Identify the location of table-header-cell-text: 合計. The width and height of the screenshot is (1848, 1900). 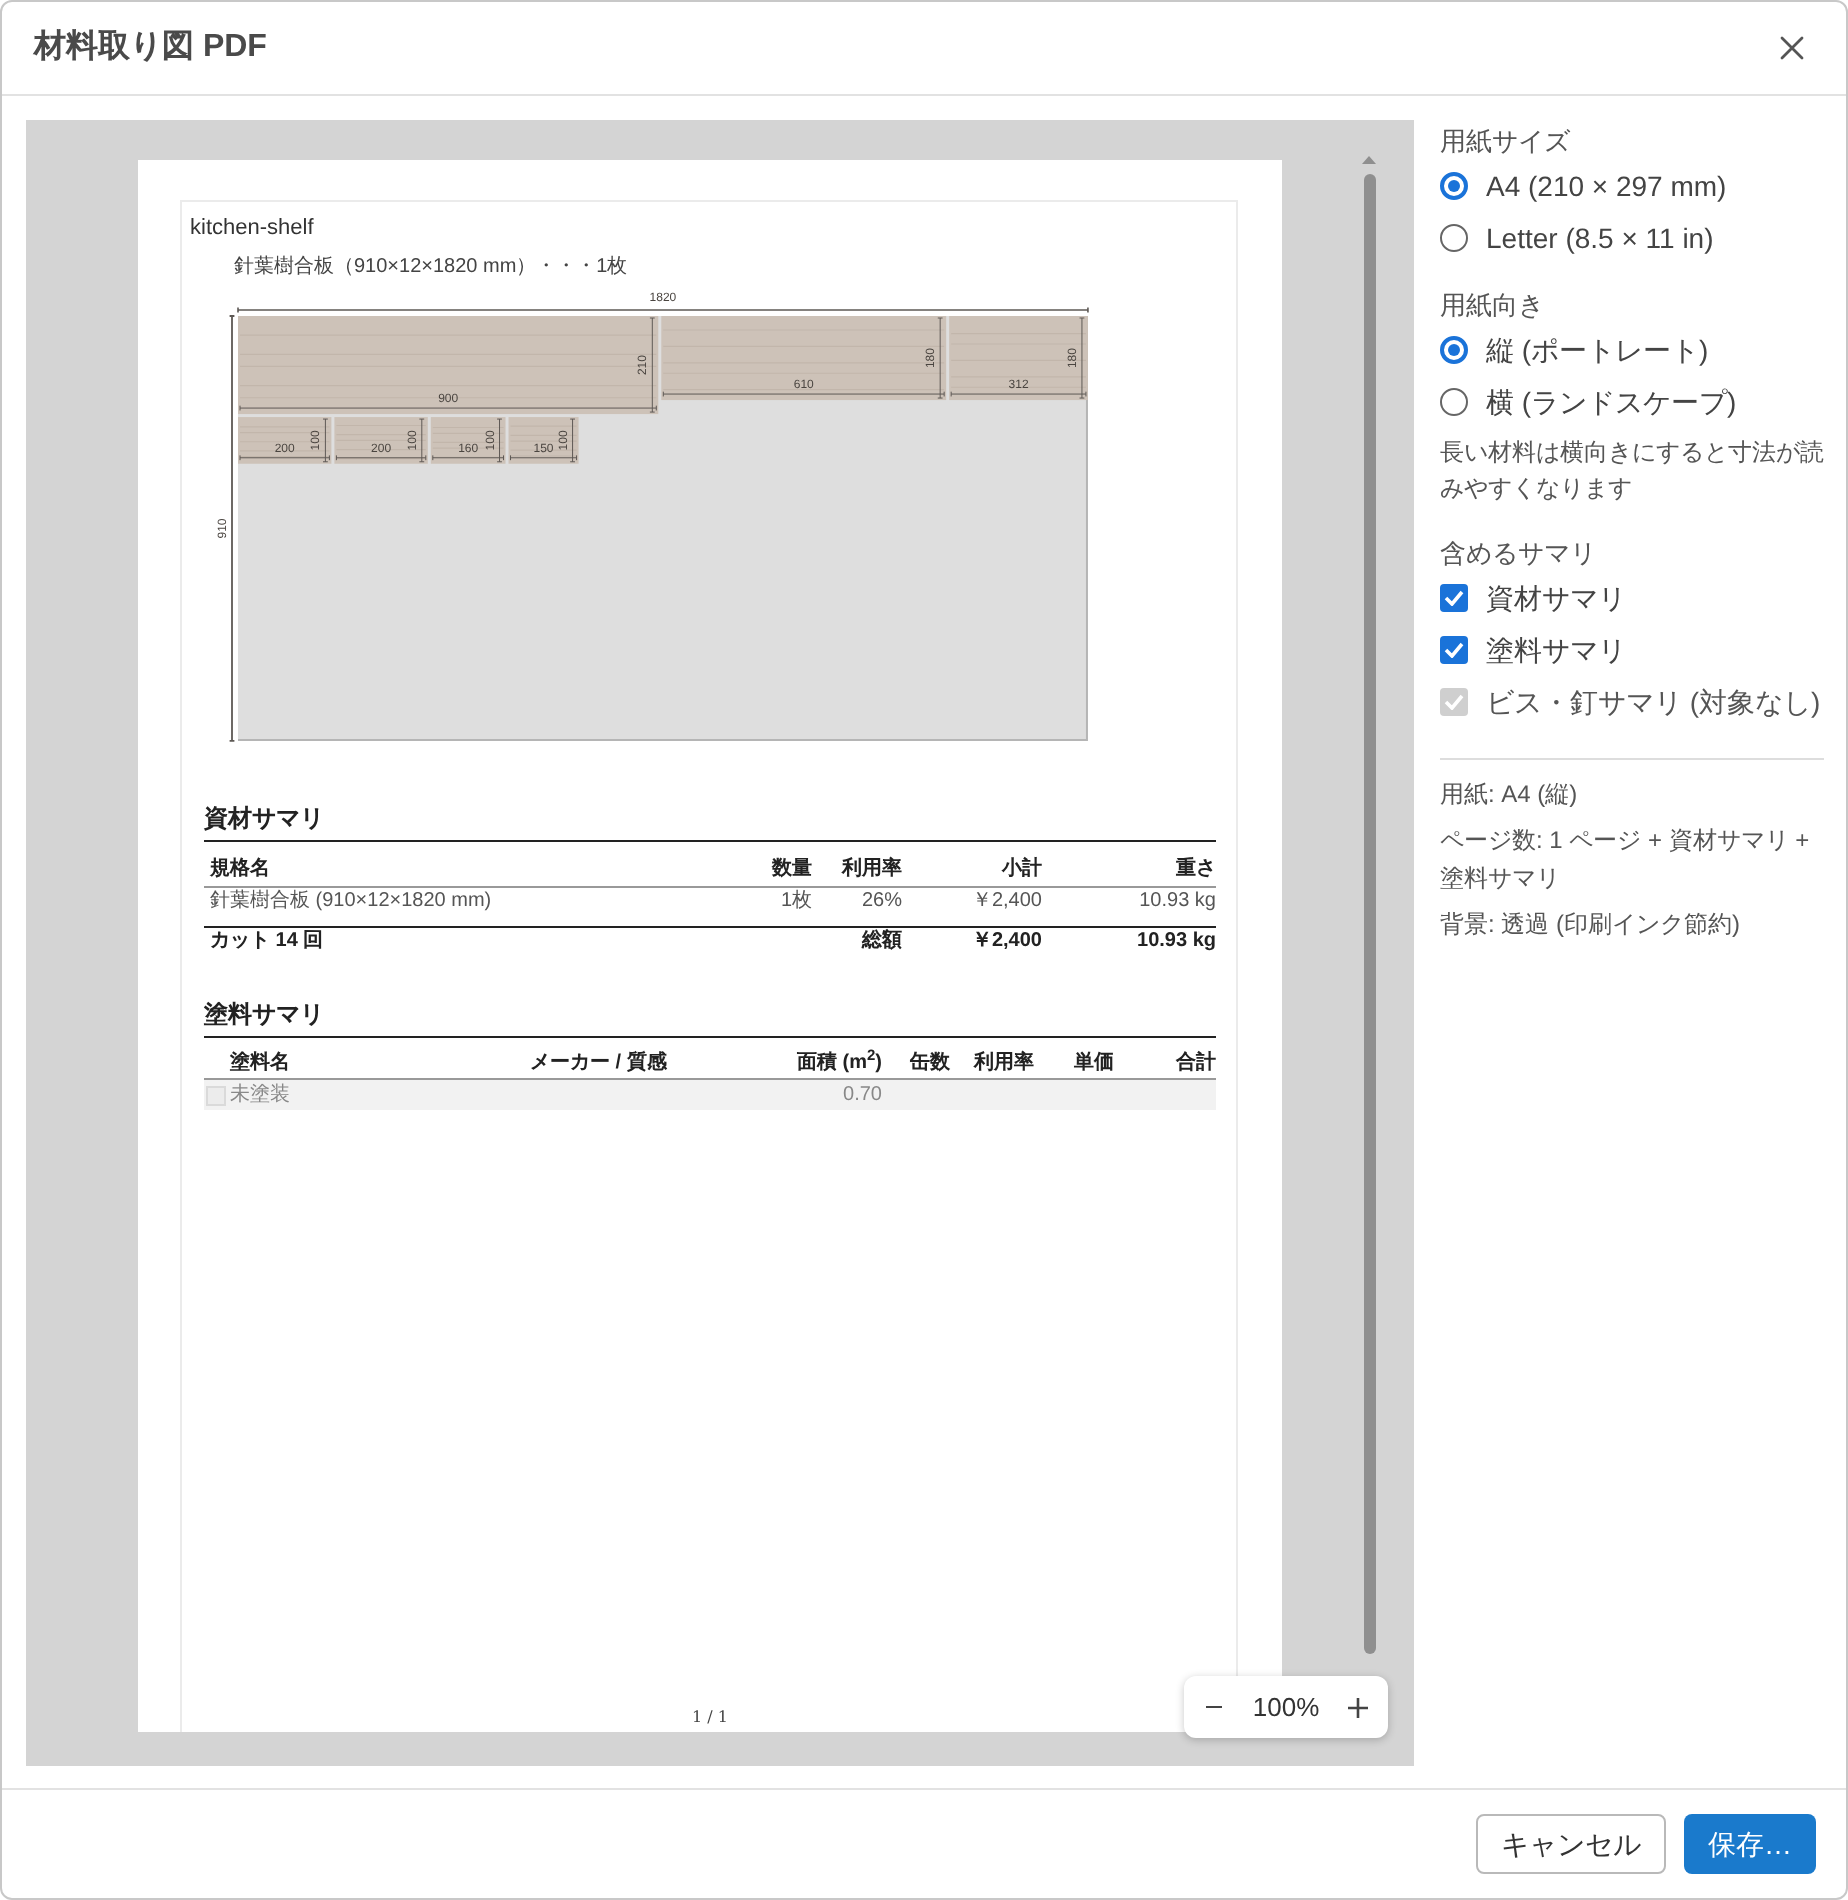
(1195, 1063).